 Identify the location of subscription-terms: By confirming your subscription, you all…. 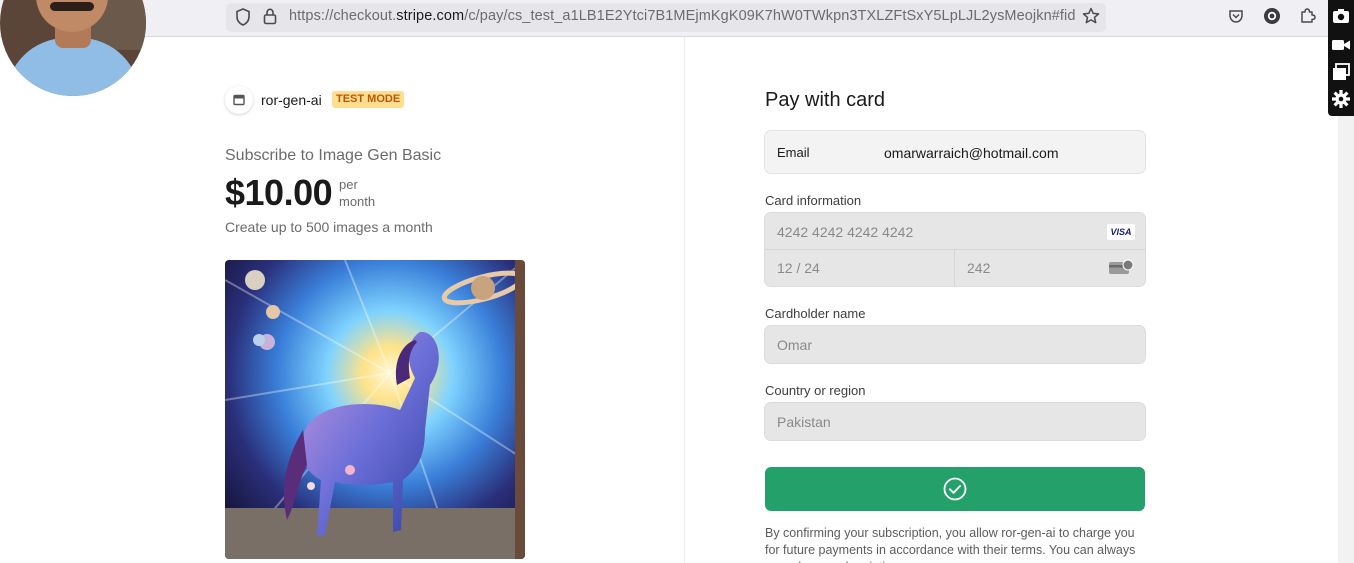
(950, 544).